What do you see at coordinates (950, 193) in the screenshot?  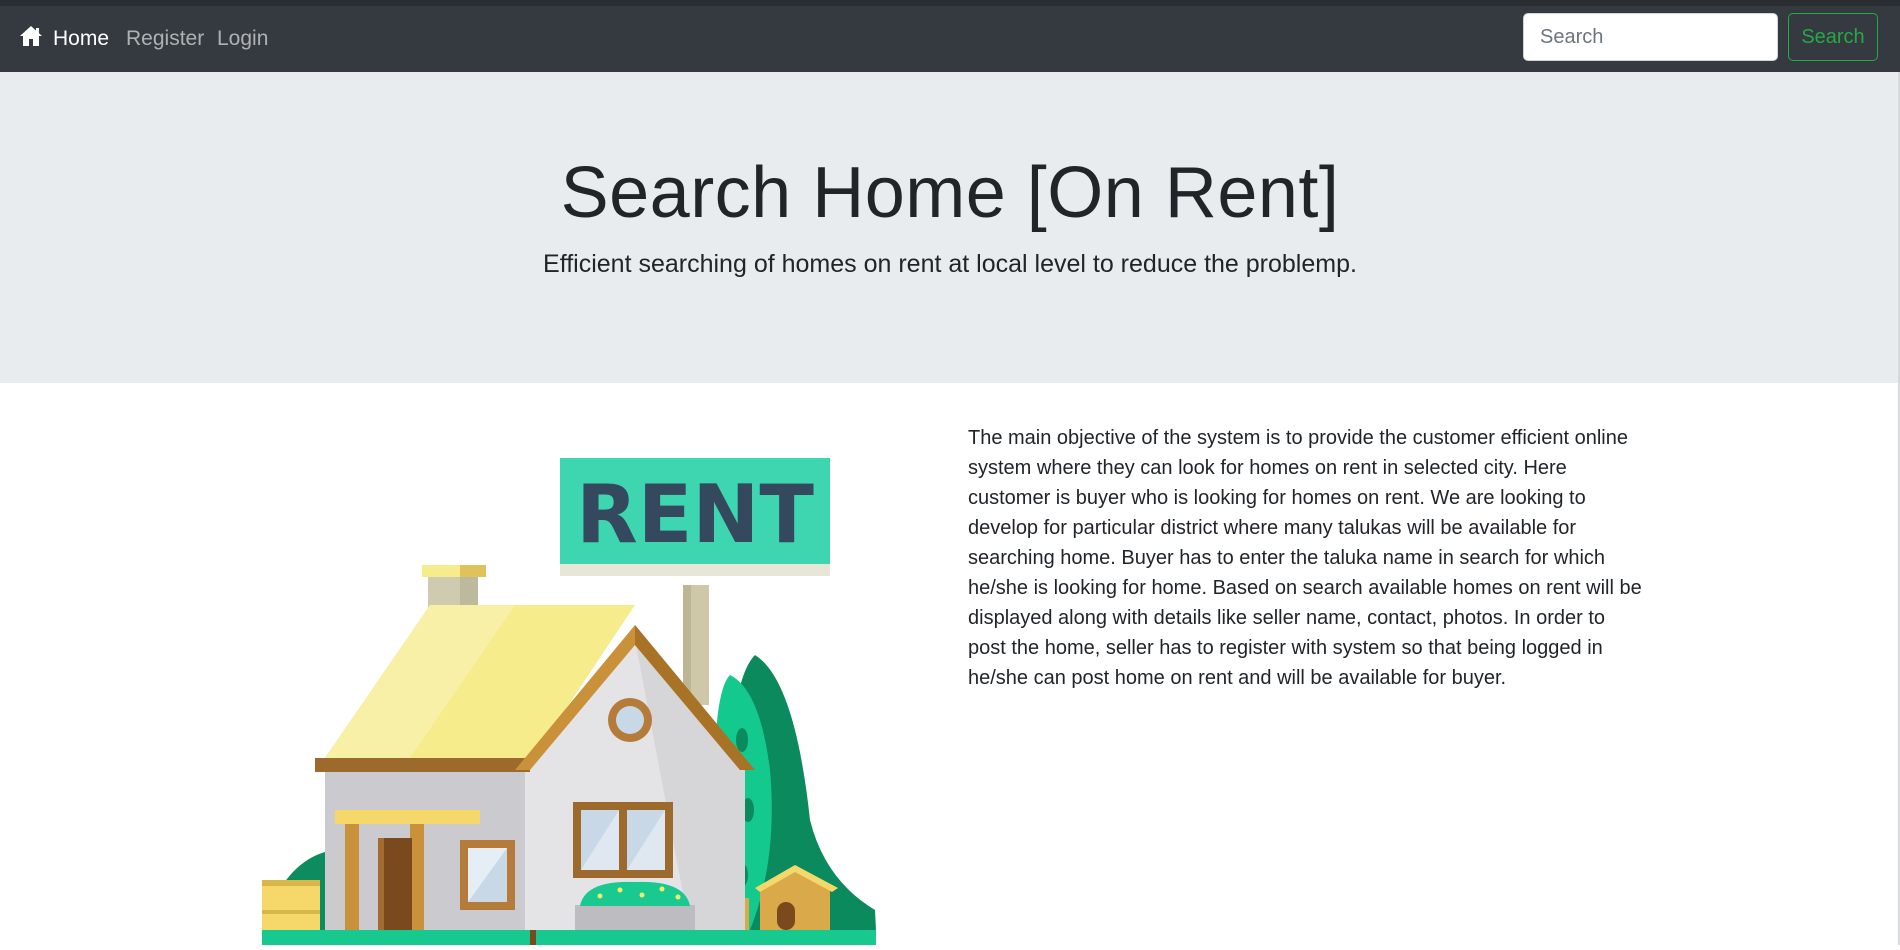 I see `page-title: Search Home [On Rent]` at bounding box center [950, 193].